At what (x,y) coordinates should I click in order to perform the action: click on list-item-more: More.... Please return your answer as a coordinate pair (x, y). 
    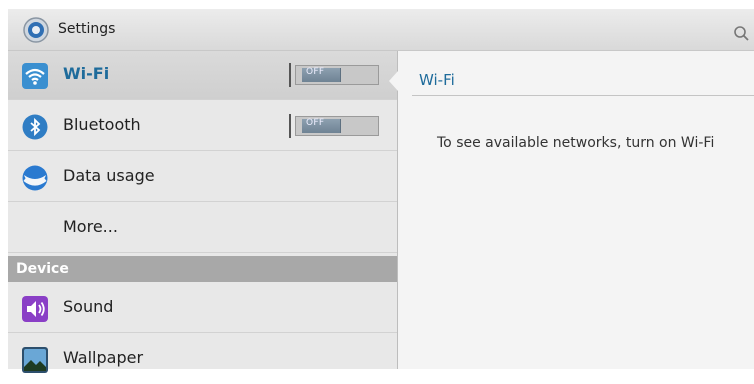
    Looking at the image, I should click on (202, 228).